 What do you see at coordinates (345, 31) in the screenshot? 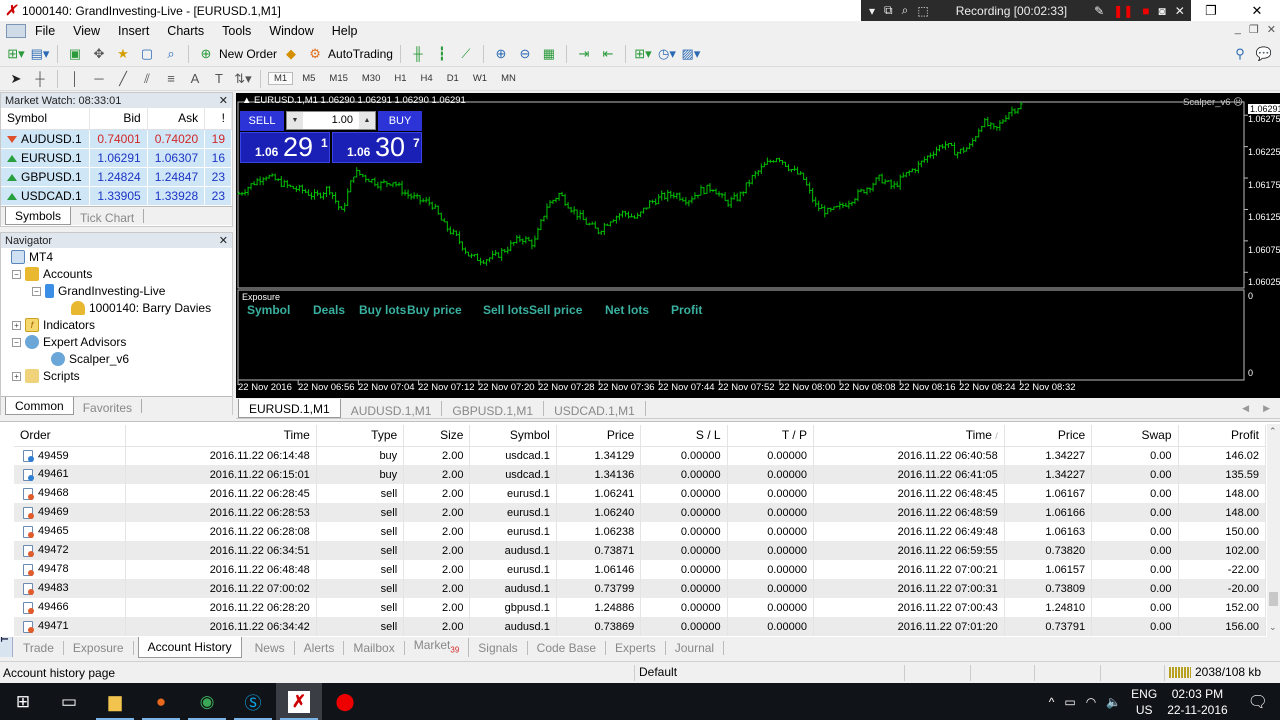
I see `menu-help: Help` at bounding box center [345, 31].